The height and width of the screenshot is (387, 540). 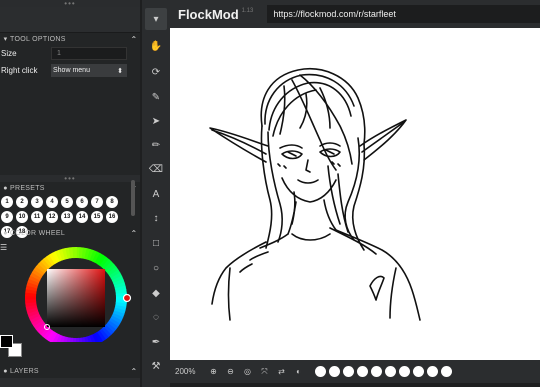 I want to click on right-click-value: Show menu, so click(x=71, y=70).